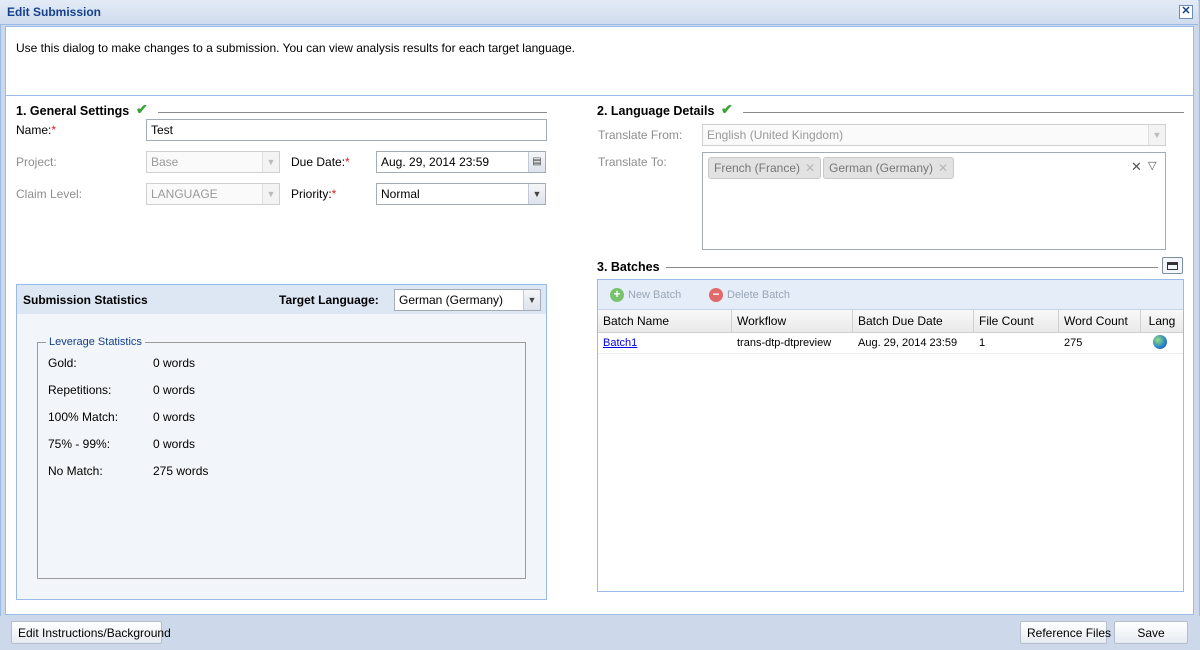  Describe the element at coordinates (36, 162) in the screenshot. I see `project-label: Project:` at that location.